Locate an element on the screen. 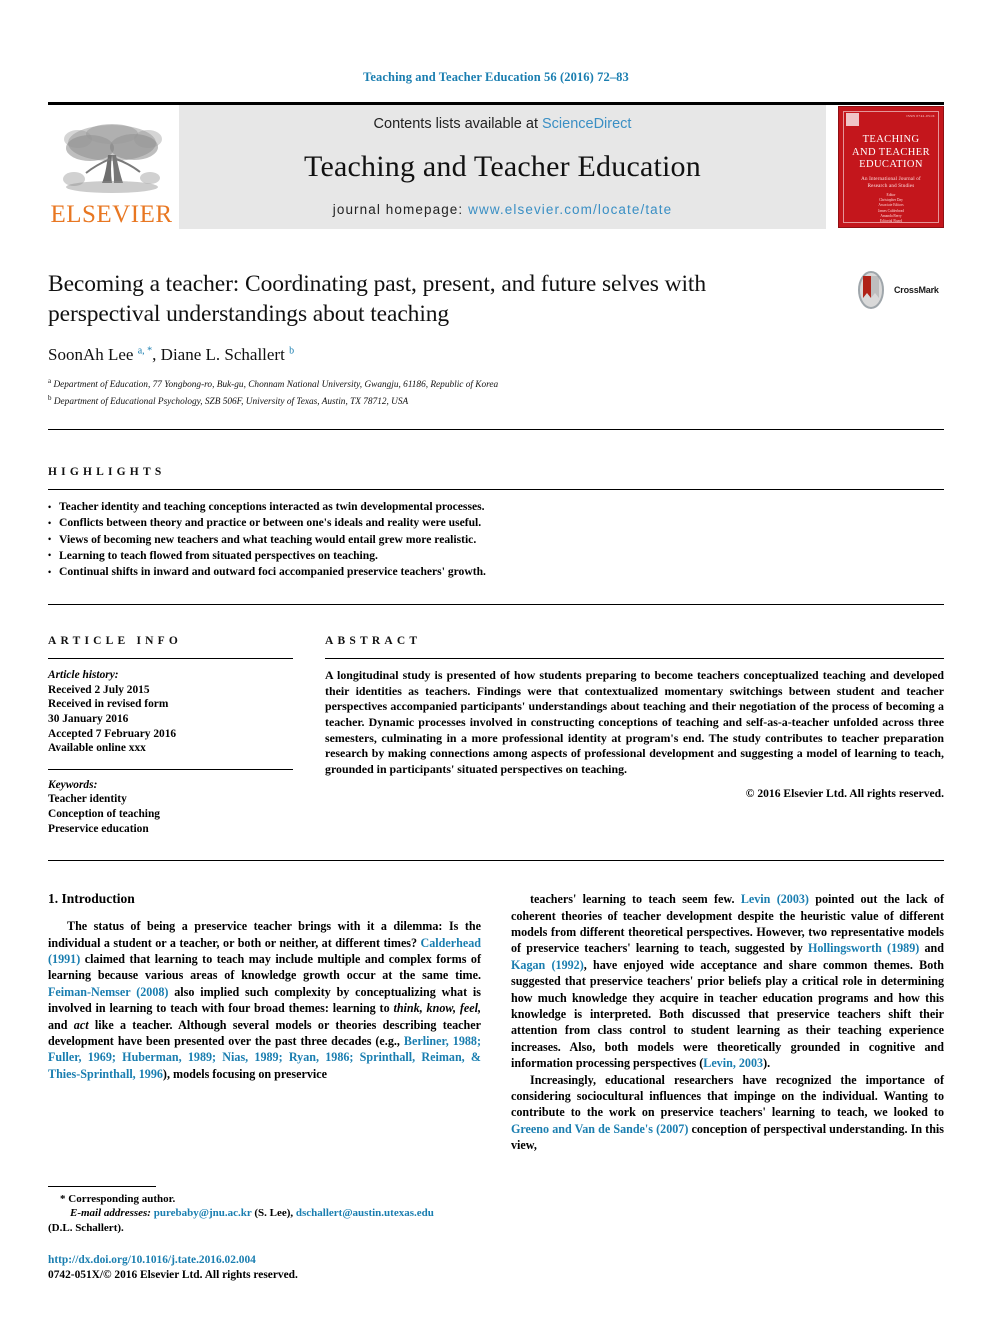  info-top-rule is located at coordinates (496, 605).